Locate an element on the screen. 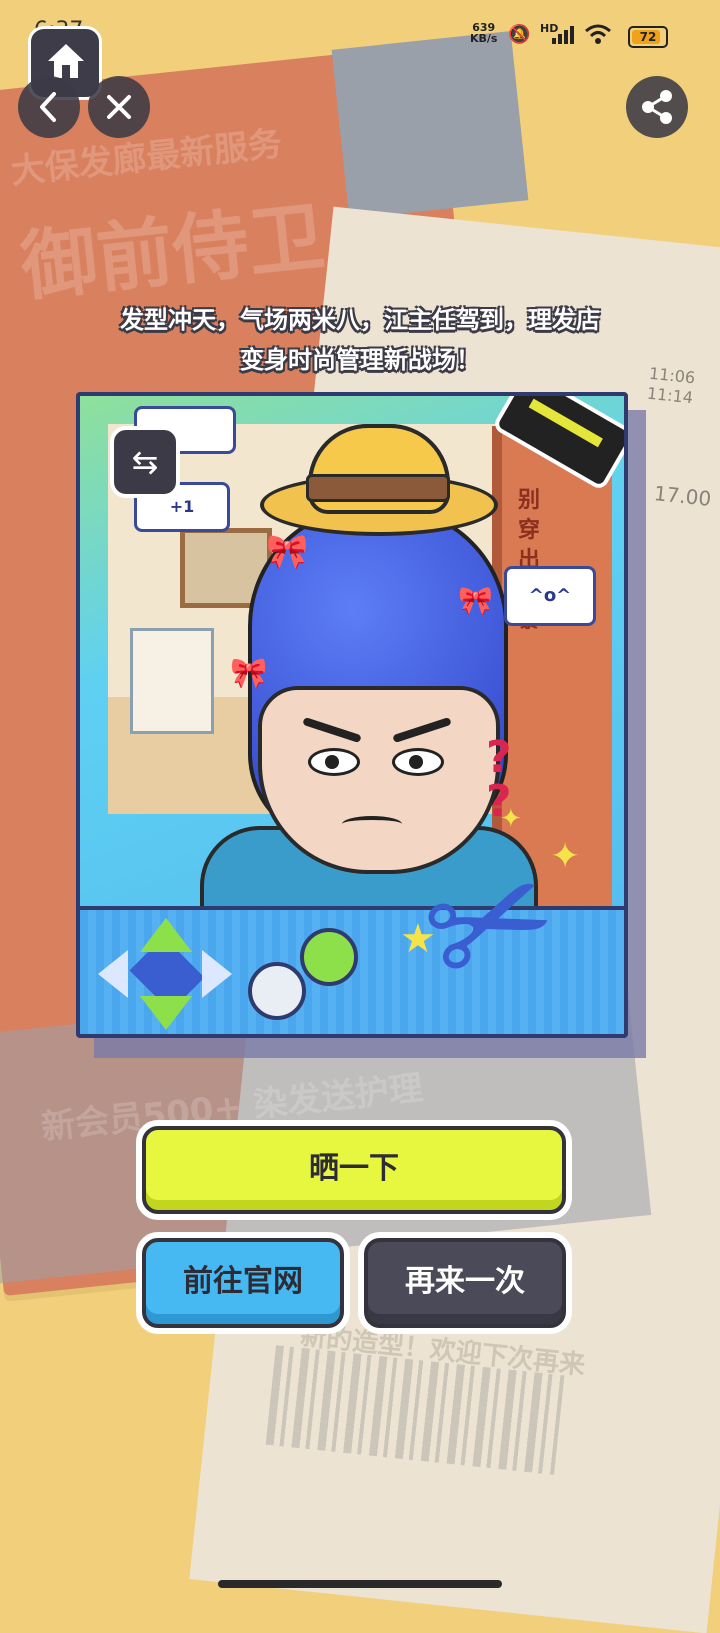  home-indicator is located at coordinates (360, 1584).